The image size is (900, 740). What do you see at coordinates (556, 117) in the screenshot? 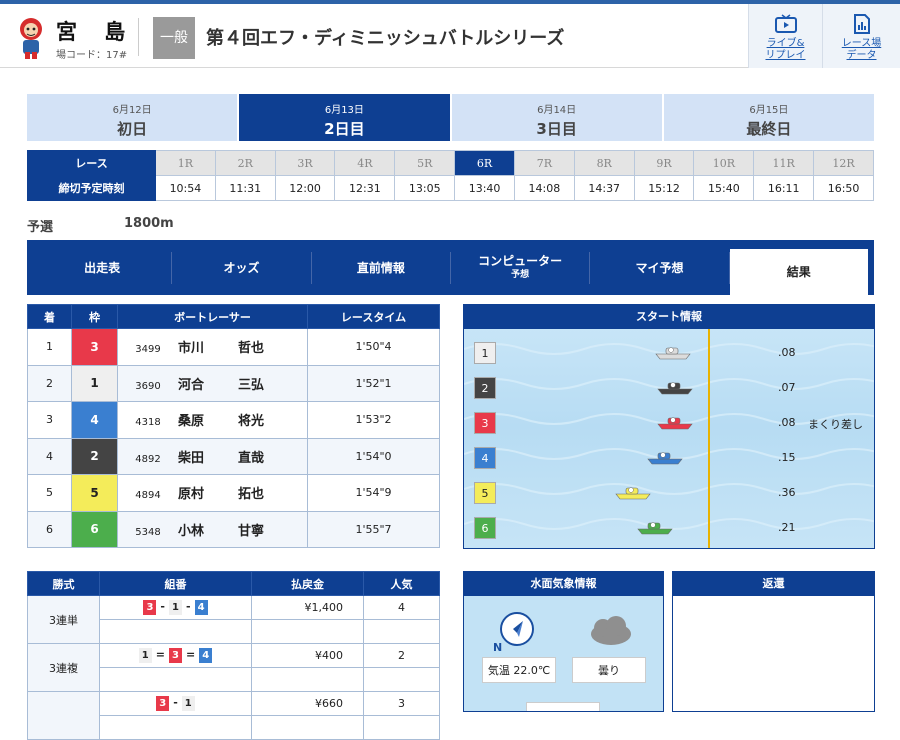
I see `day-tab-3: 6月14日 3日目` at bounding box center [556, 117].